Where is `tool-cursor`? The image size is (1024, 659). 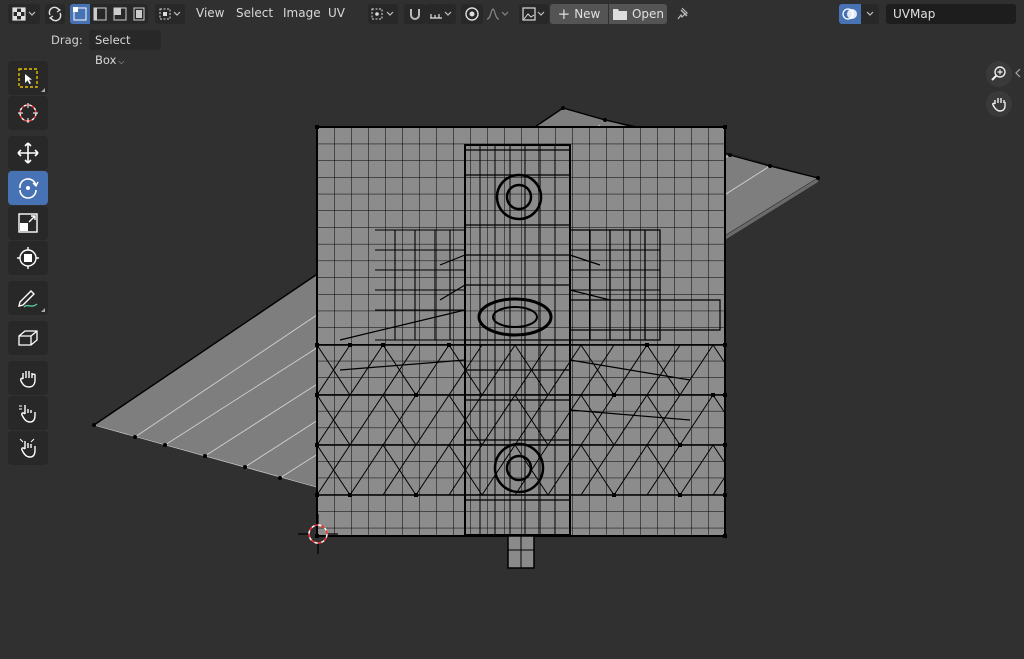 tool-cursor is located at coordinates (28, 113).